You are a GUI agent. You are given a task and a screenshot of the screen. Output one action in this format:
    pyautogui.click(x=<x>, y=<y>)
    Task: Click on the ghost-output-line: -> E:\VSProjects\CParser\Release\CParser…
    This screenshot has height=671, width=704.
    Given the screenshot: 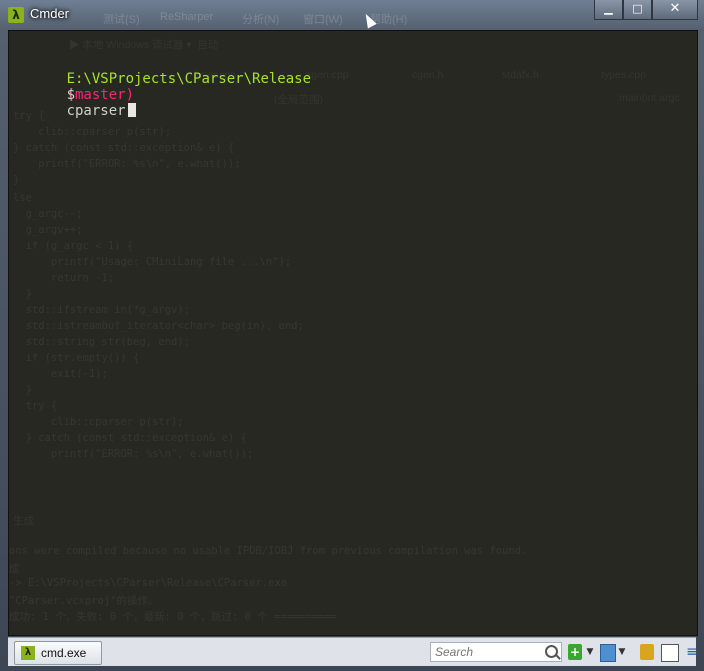 What is the action you would take?
    pyautogui.click(x=148, y=583)
    